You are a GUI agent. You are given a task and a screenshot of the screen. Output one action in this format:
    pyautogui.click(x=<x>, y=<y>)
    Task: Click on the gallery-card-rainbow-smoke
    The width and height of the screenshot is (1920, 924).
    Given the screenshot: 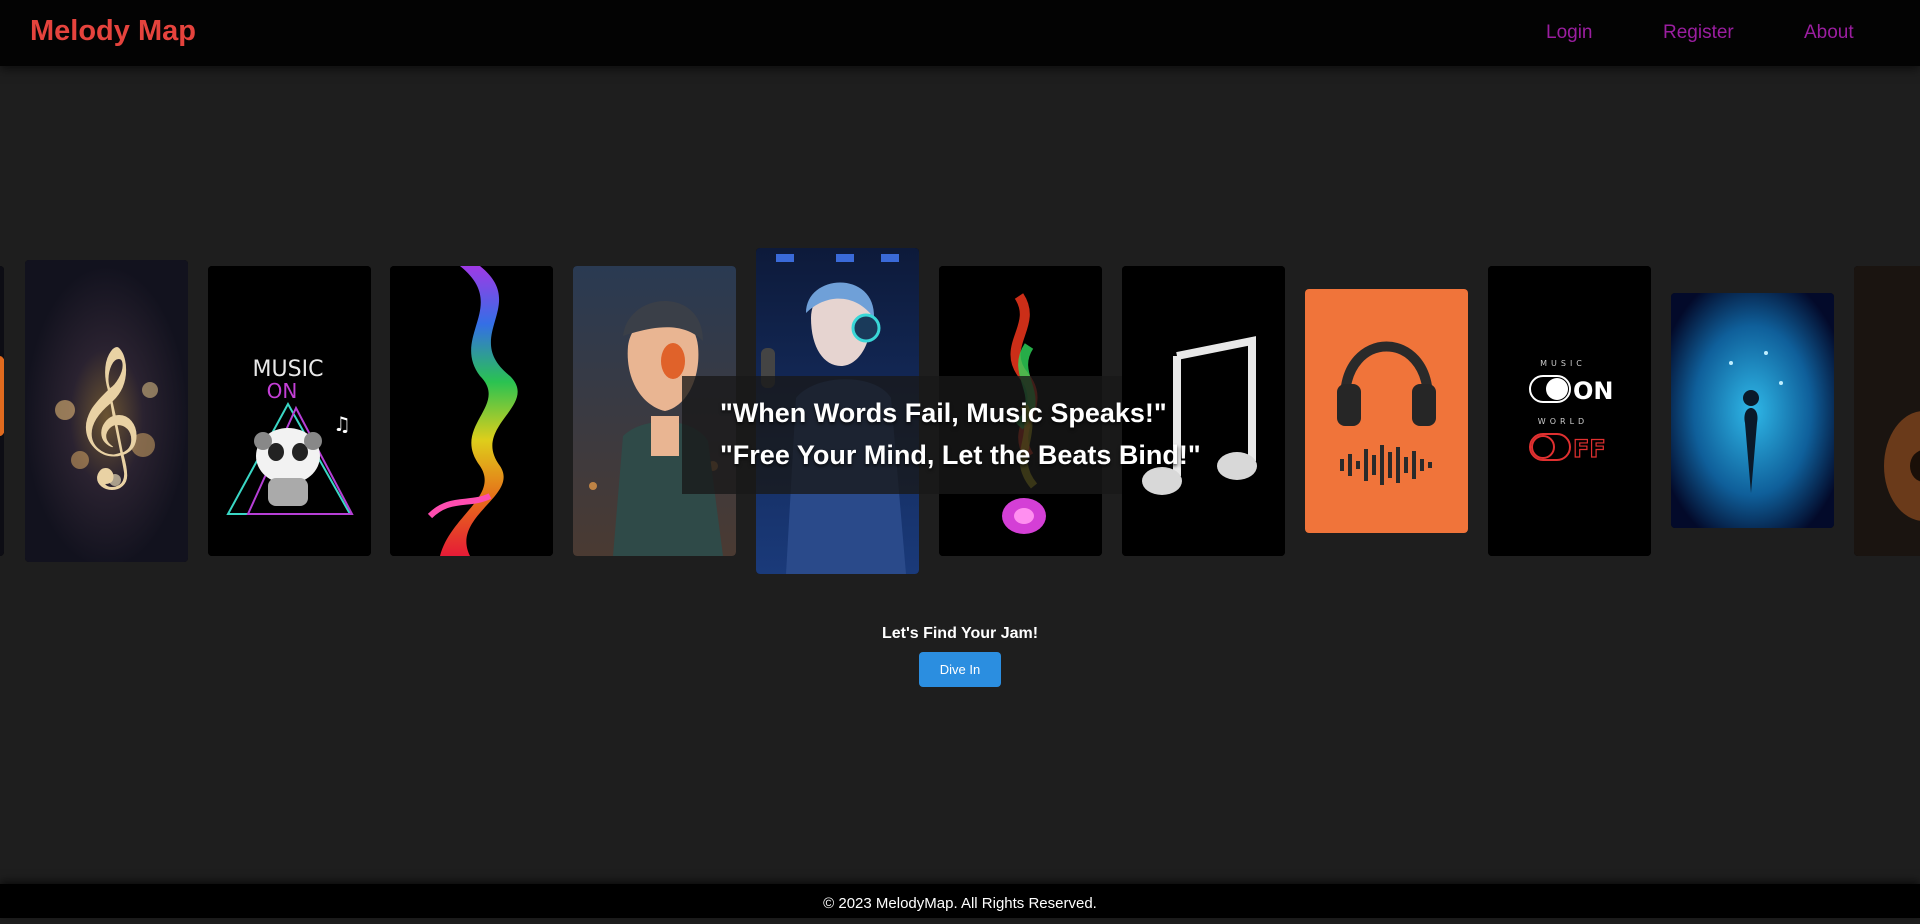 What is the action you would take?
    pyautogui.click(x=471, y=411)
    